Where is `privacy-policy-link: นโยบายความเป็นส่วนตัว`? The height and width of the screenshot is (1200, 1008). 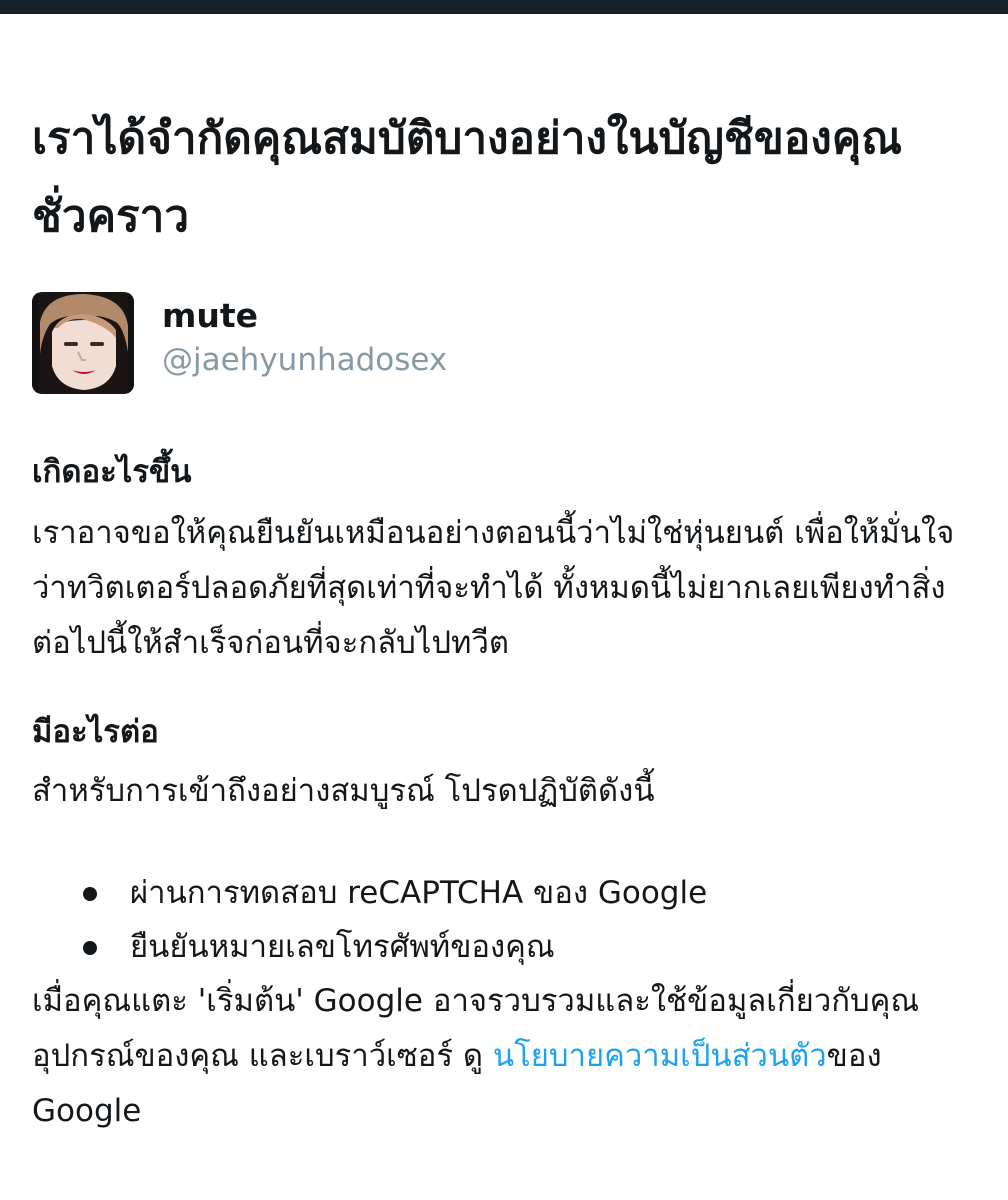
privacy-policy-link: นโยบายความเป็นส่วนตัว is located at coordinates (660, 1056).